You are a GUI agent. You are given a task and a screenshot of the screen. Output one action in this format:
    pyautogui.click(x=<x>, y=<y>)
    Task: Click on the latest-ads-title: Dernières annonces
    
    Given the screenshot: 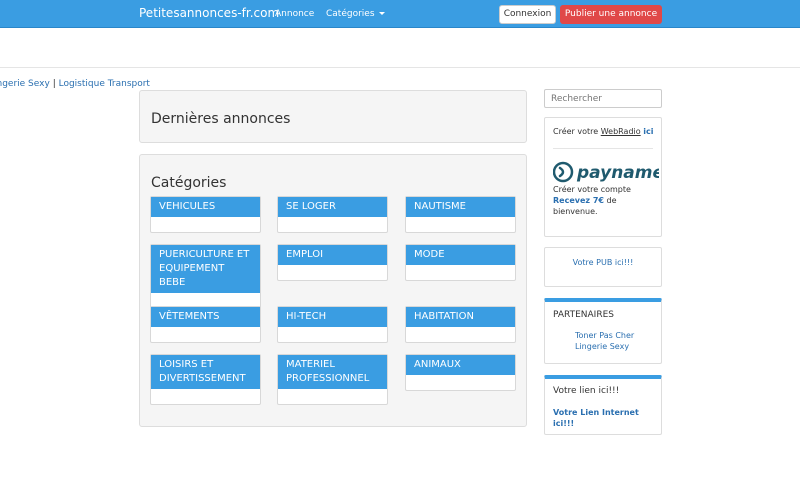 What is the action you would take?
    pyautogui.click(x=221, y=119)
    